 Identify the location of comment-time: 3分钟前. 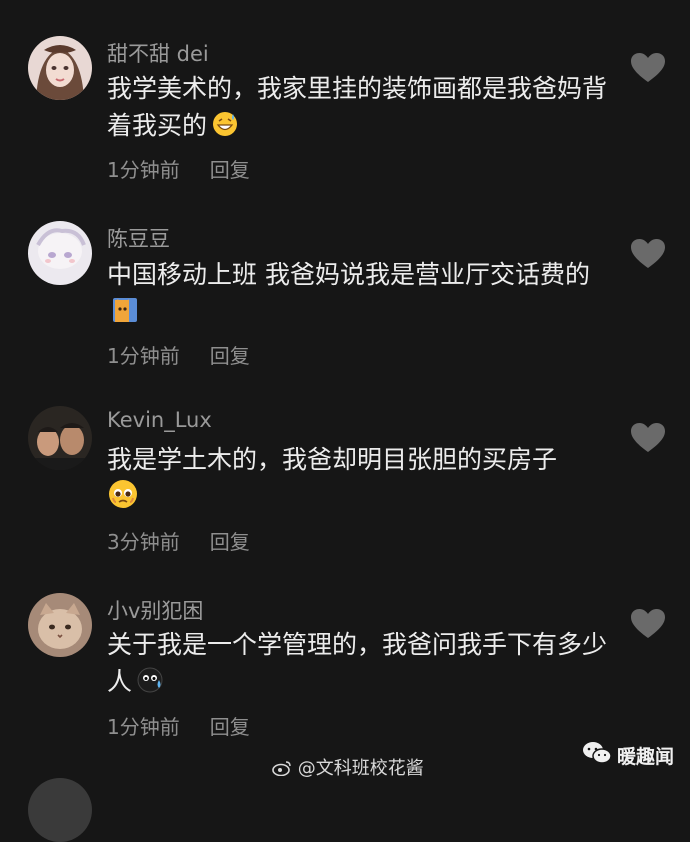
(143, 542).